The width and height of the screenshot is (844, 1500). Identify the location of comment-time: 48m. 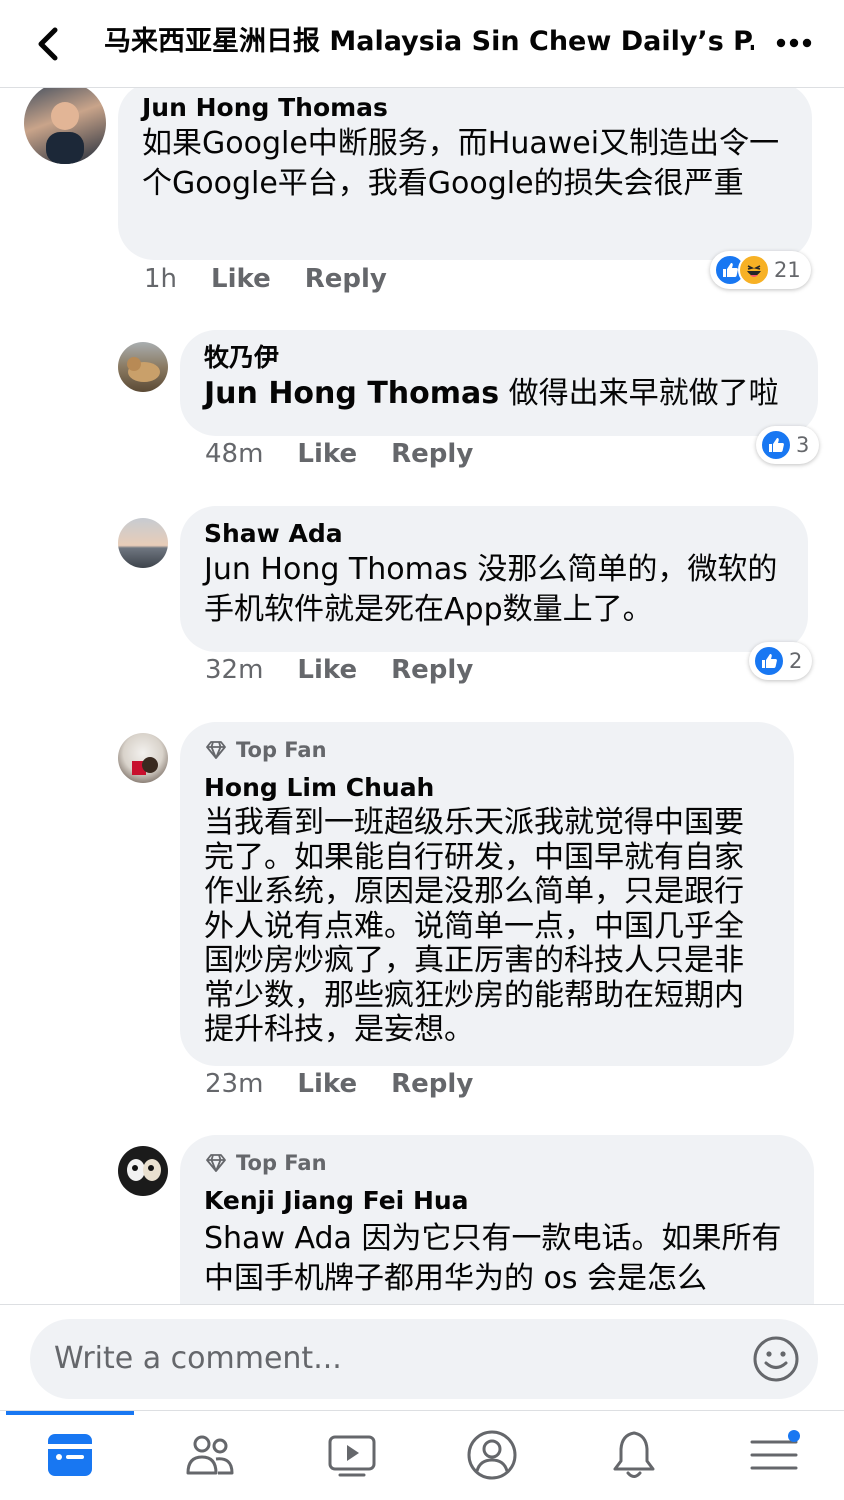
(234, 454).